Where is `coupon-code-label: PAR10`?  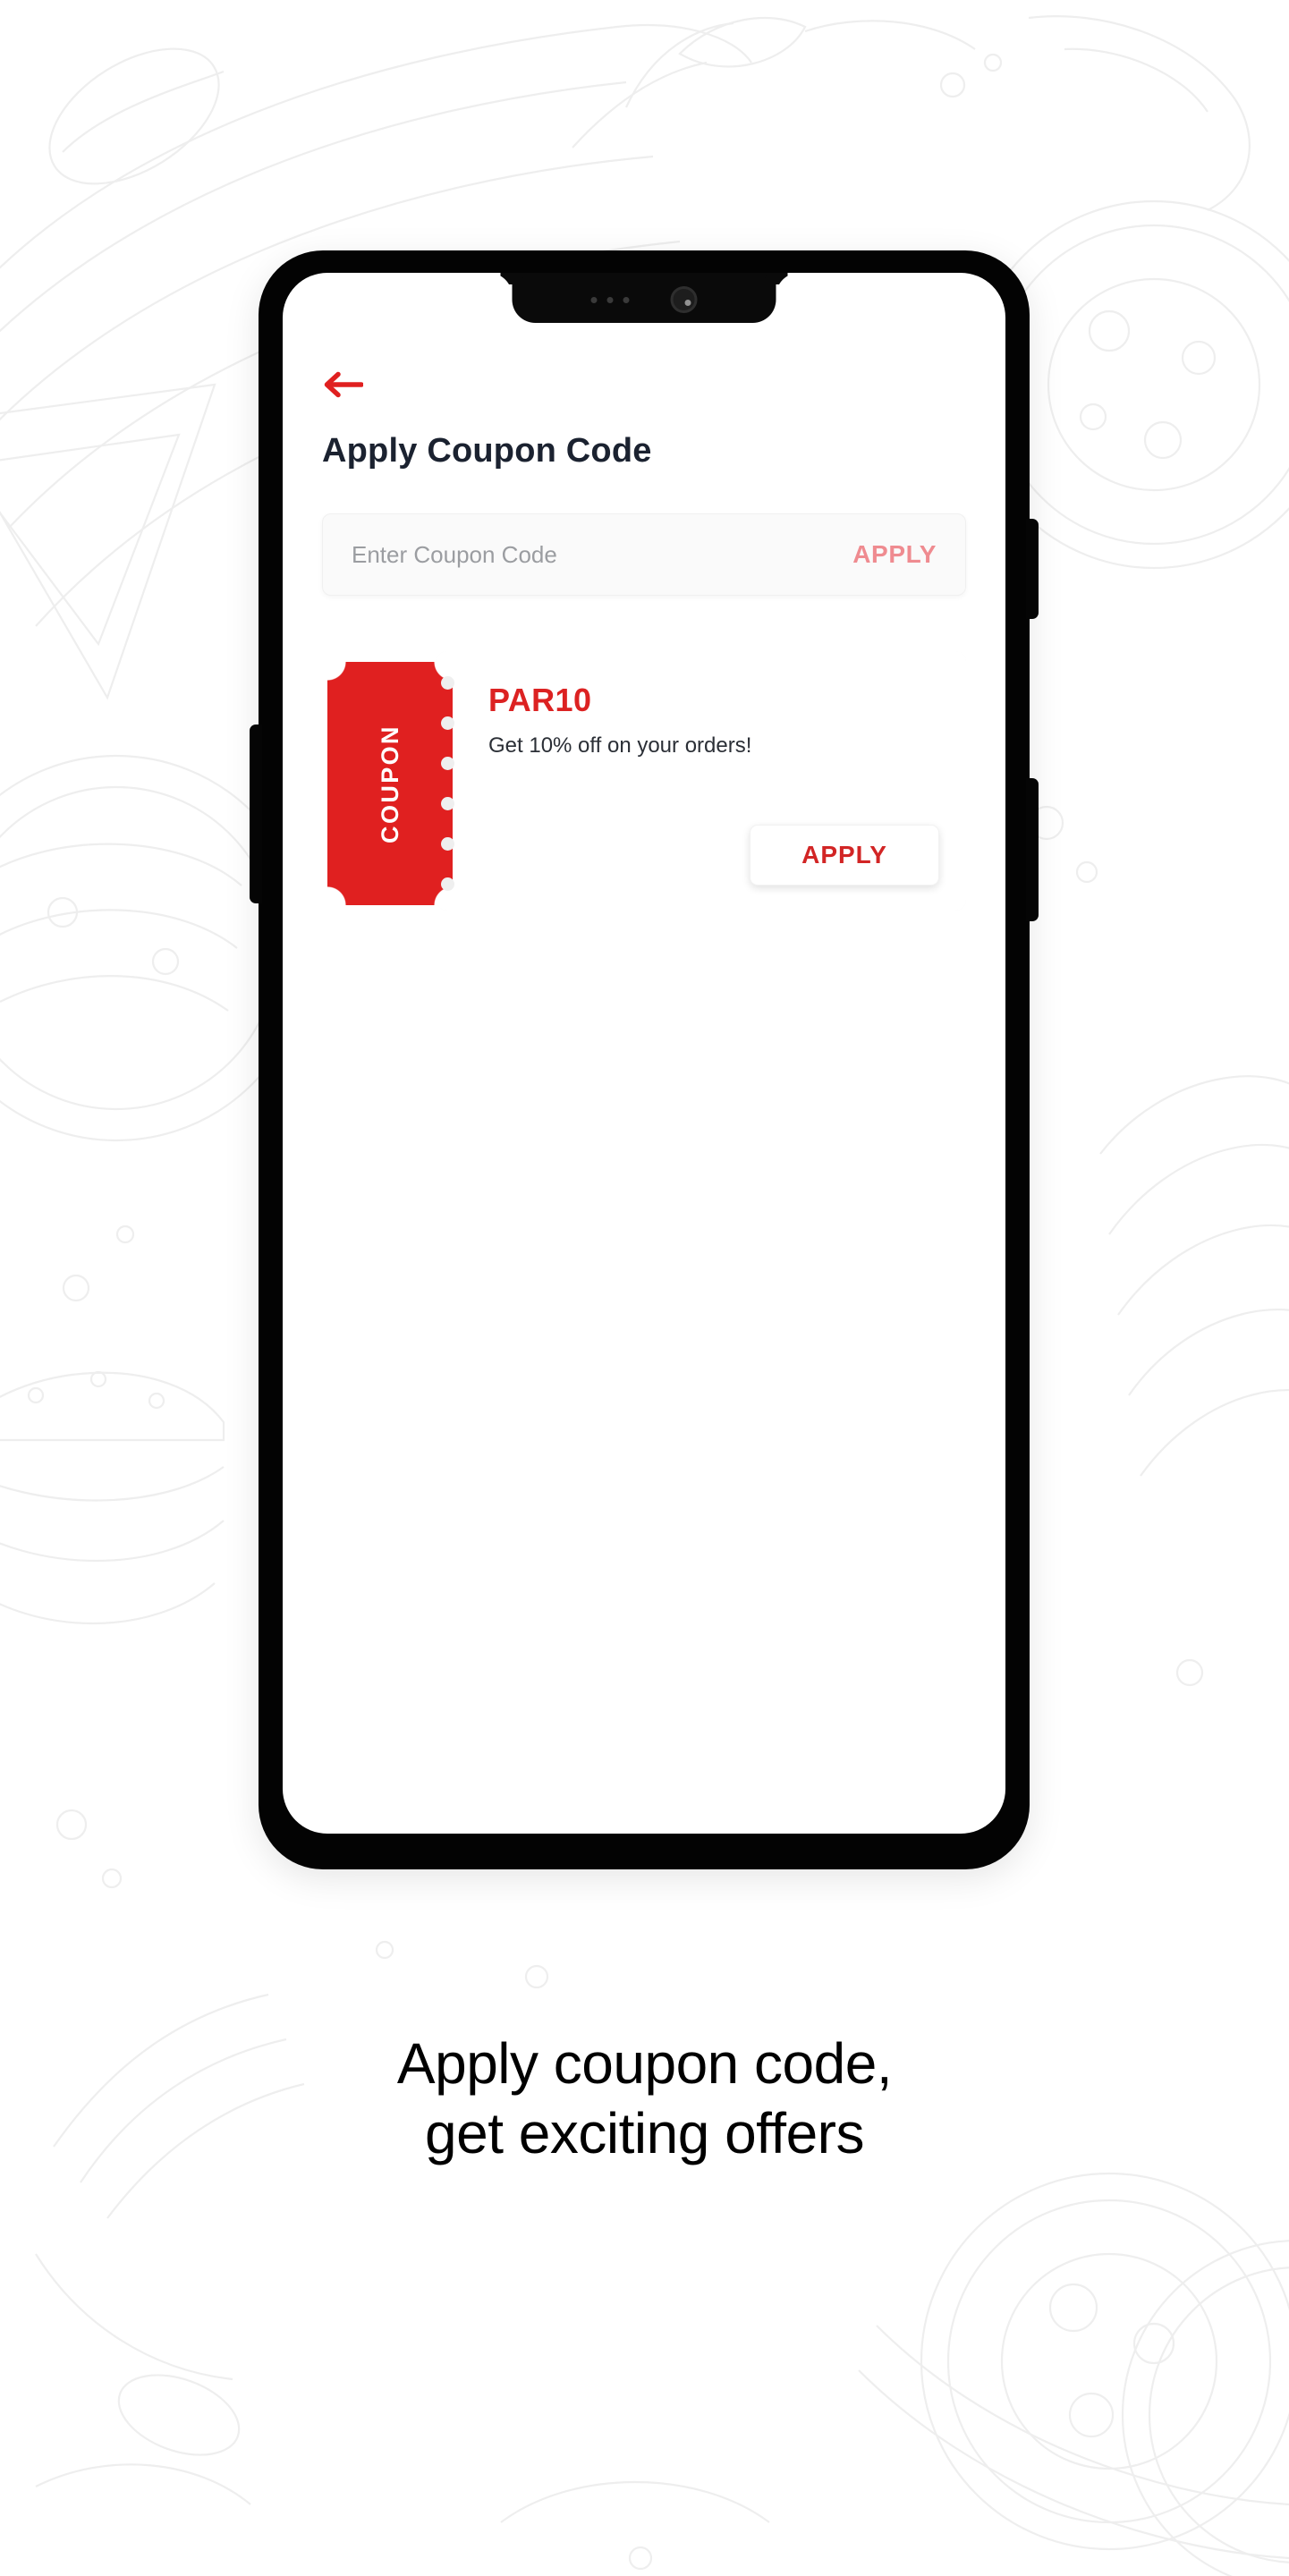 coupon-code-label: PAR10 is located at coordinates (540, 700).